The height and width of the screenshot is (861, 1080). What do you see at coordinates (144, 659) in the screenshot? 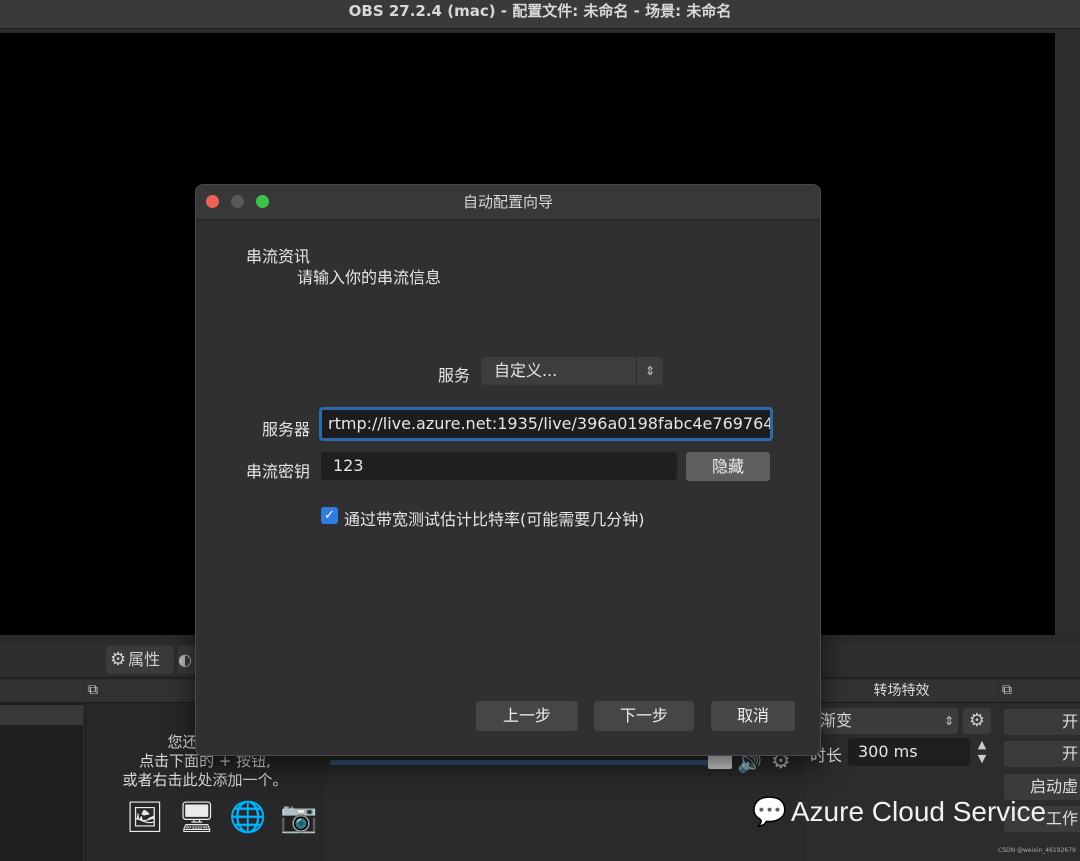
I see `properties-label: 属性` at bounding box center [144, 659].